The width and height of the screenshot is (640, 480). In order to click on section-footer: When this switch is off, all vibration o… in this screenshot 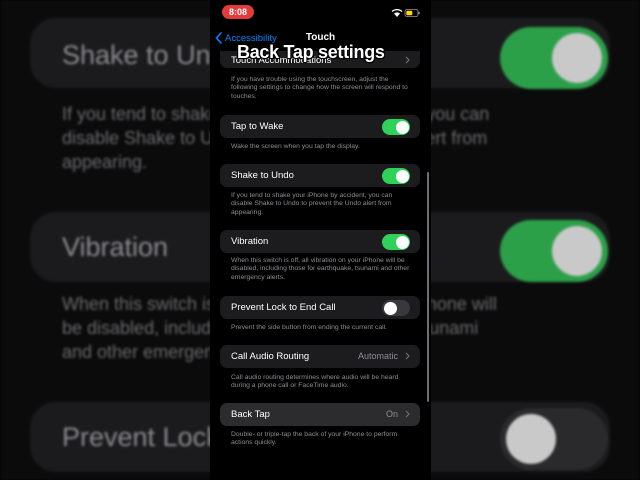, I will do `click(320, 269)`.